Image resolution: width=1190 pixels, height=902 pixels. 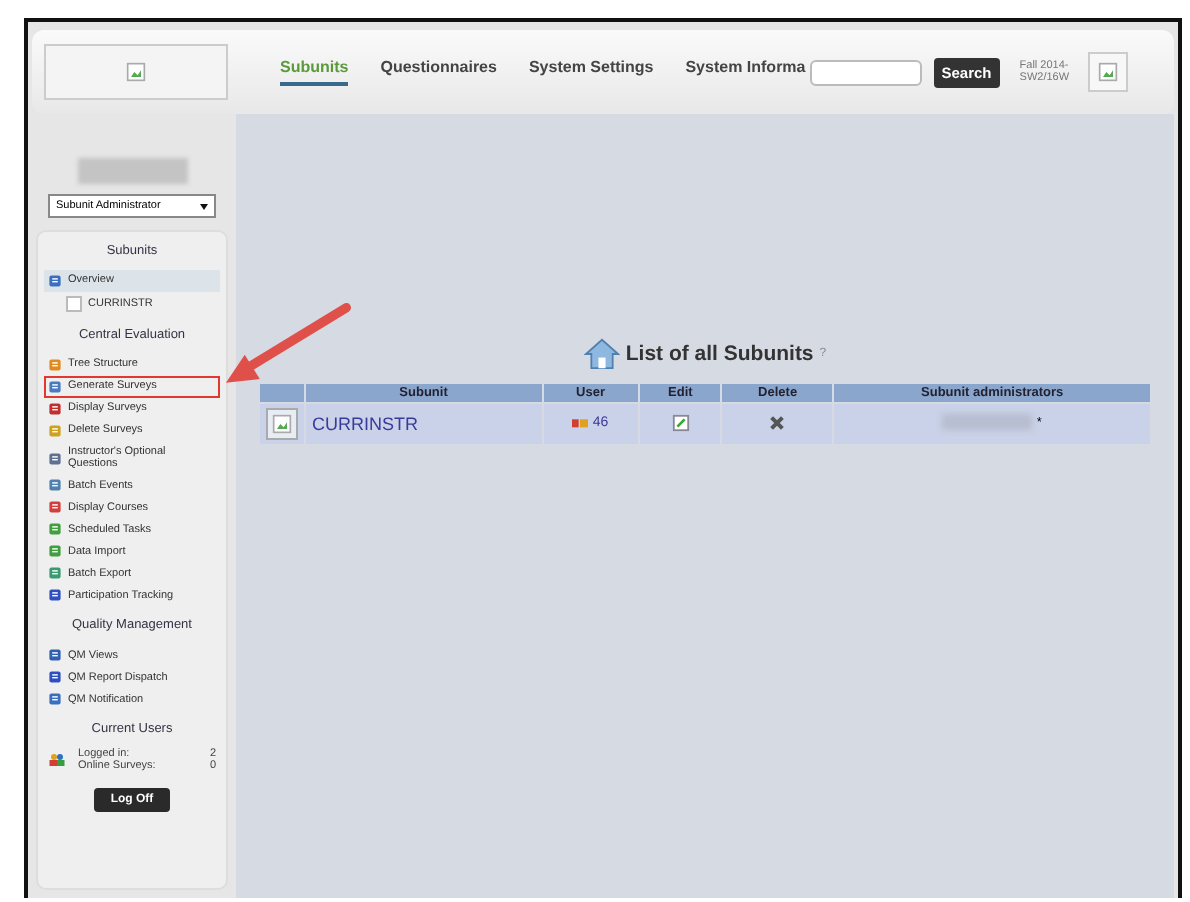 I want to click on page-title: List of all Subunits, so click(x=719, y=354).